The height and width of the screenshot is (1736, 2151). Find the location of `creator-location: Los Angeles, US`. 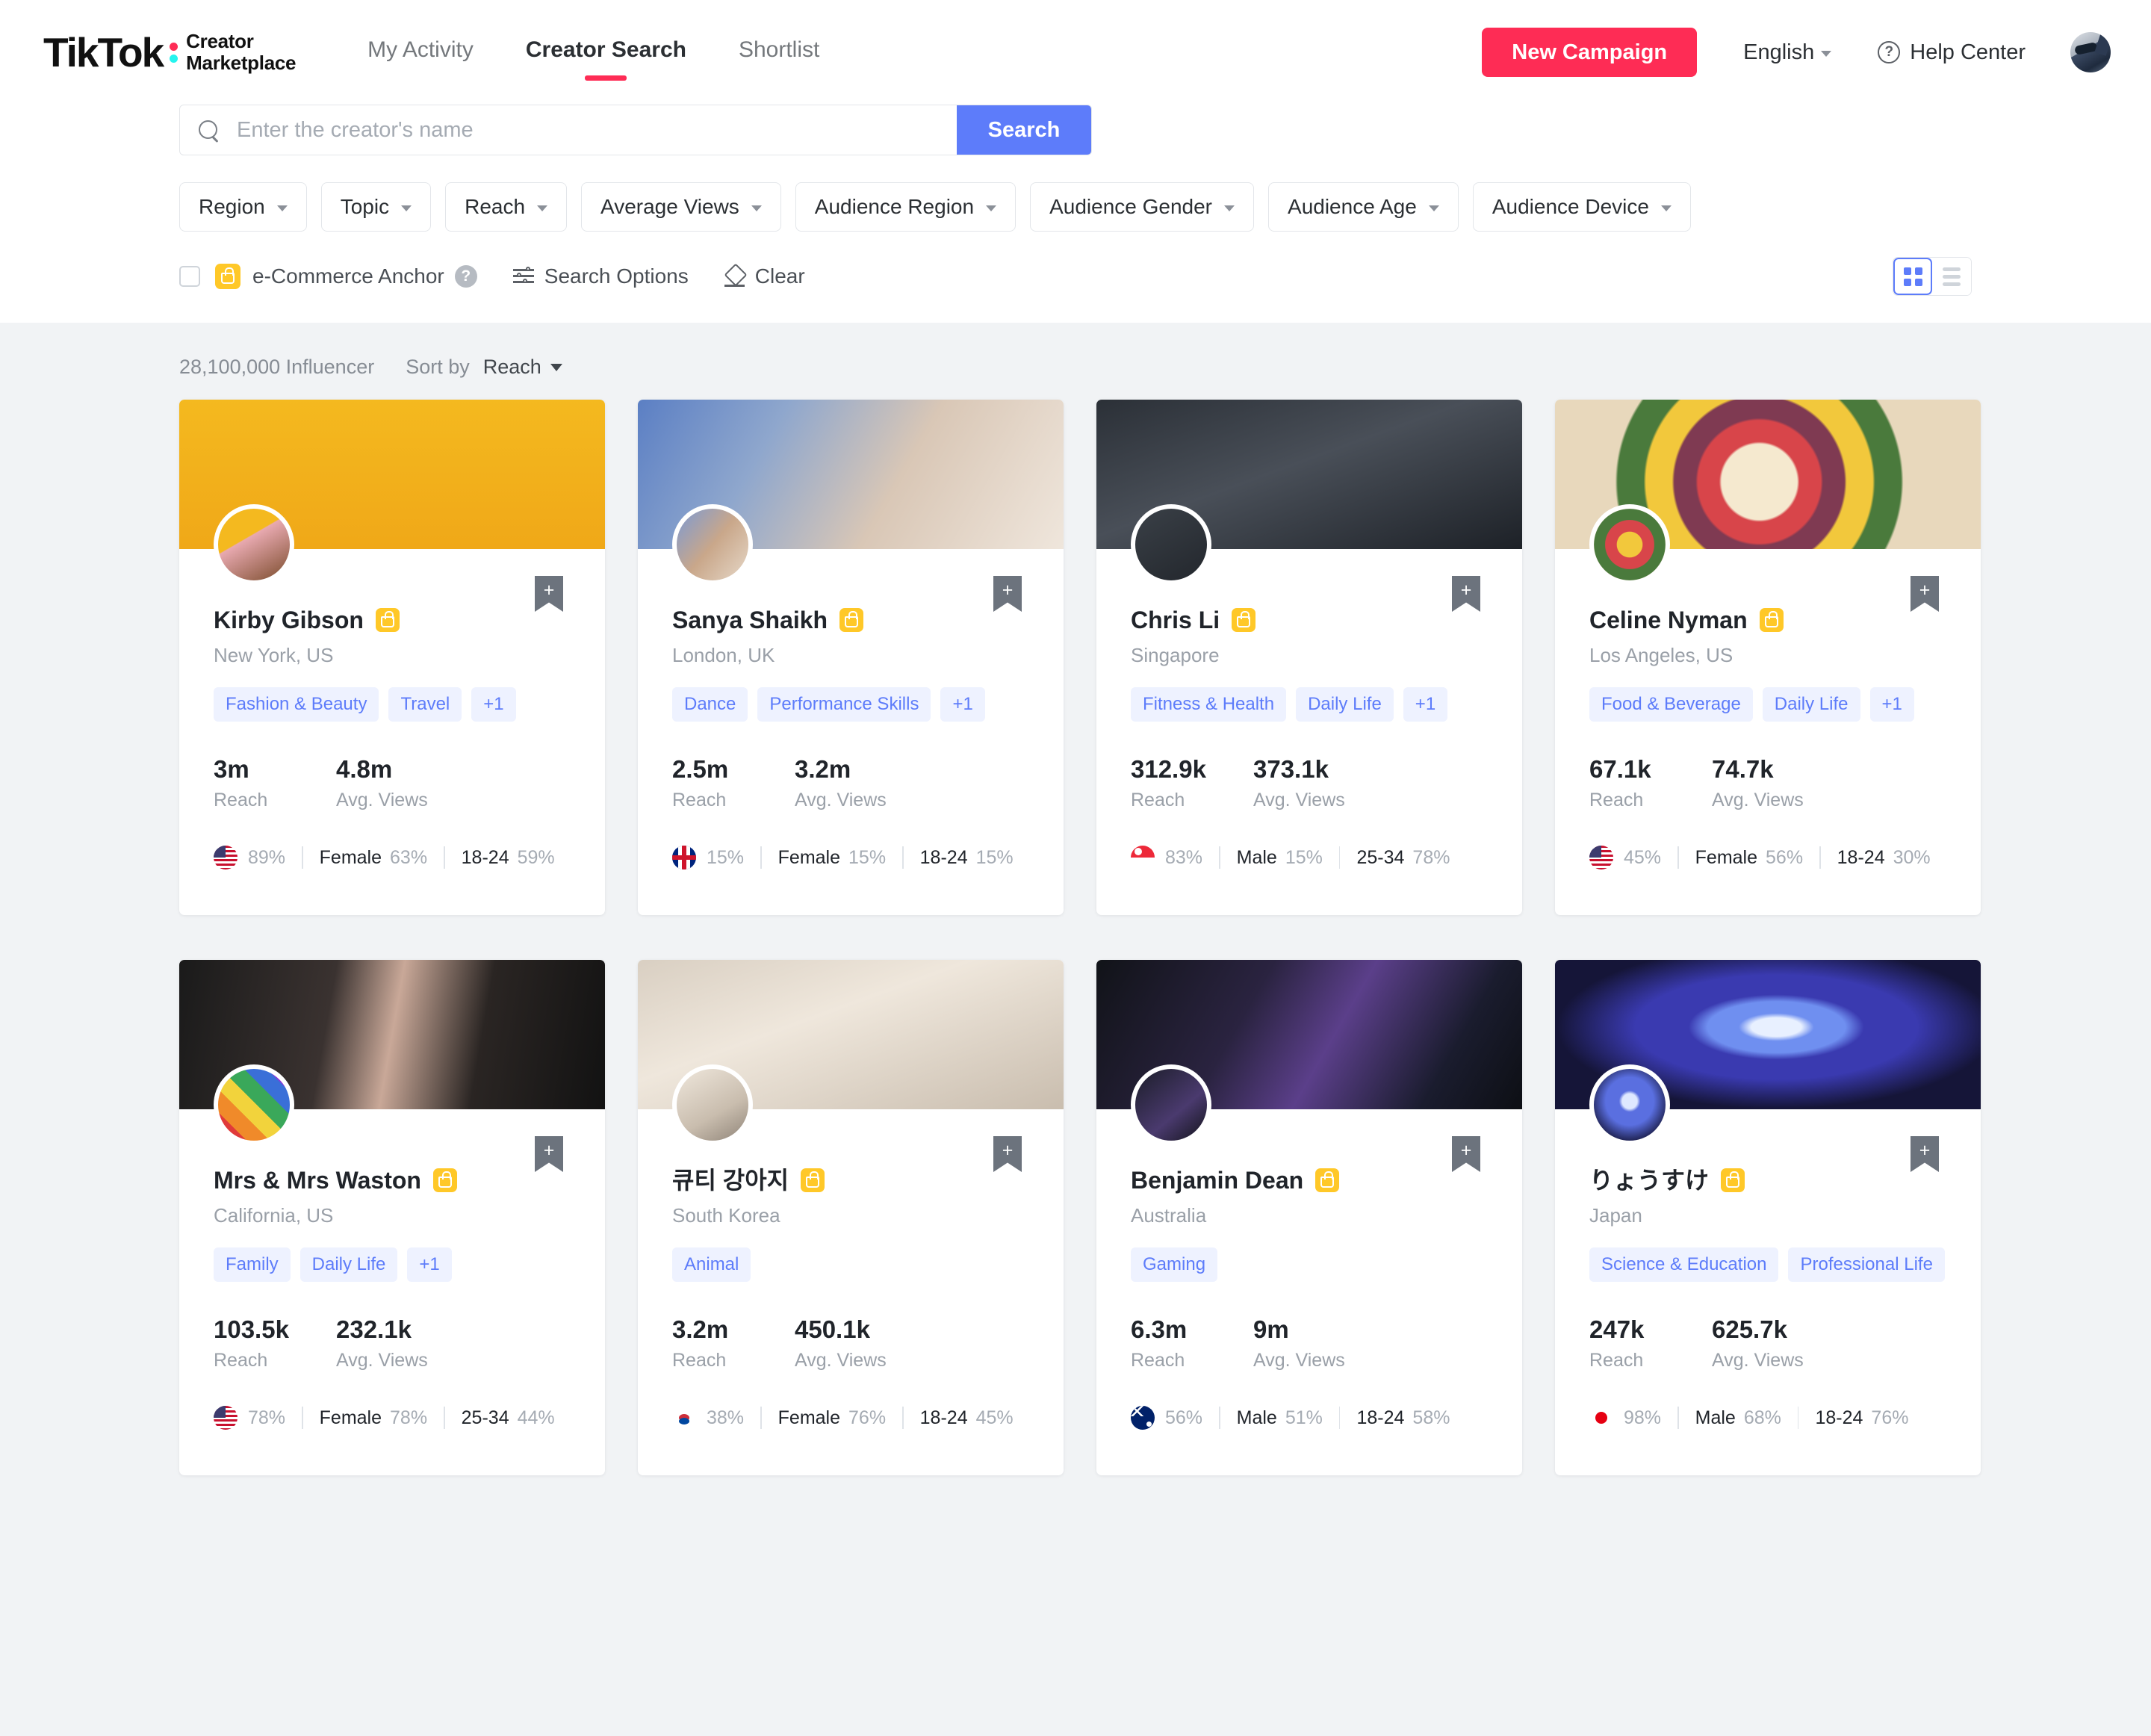

creator-location: Los Angeles, US is located at coordinates (1661, 655).